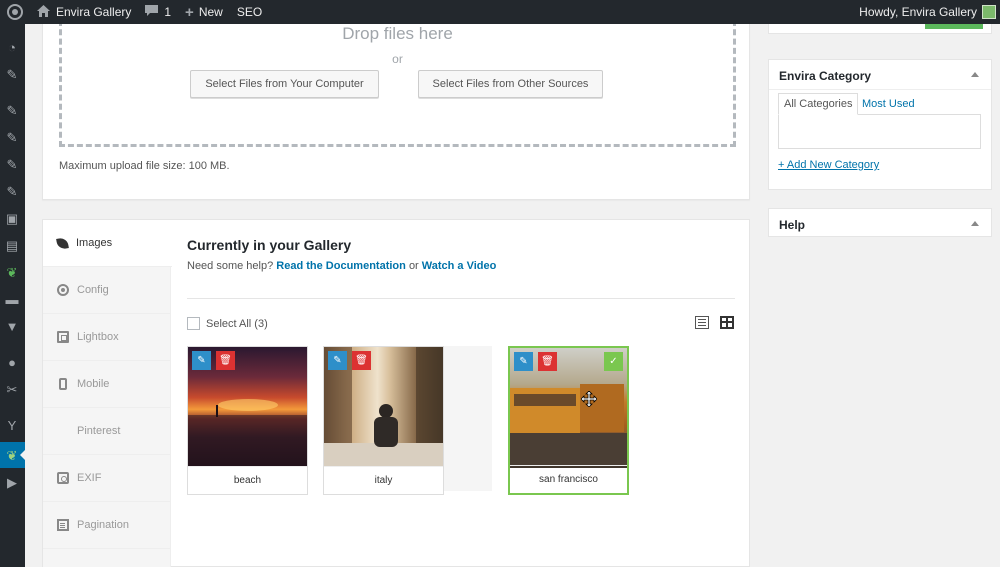 Image resolution: width=1000 pixels, height=567 pixels. Describe the element at coordinates (63, 290) in the screenshot. I see `gear-icon` at that location.